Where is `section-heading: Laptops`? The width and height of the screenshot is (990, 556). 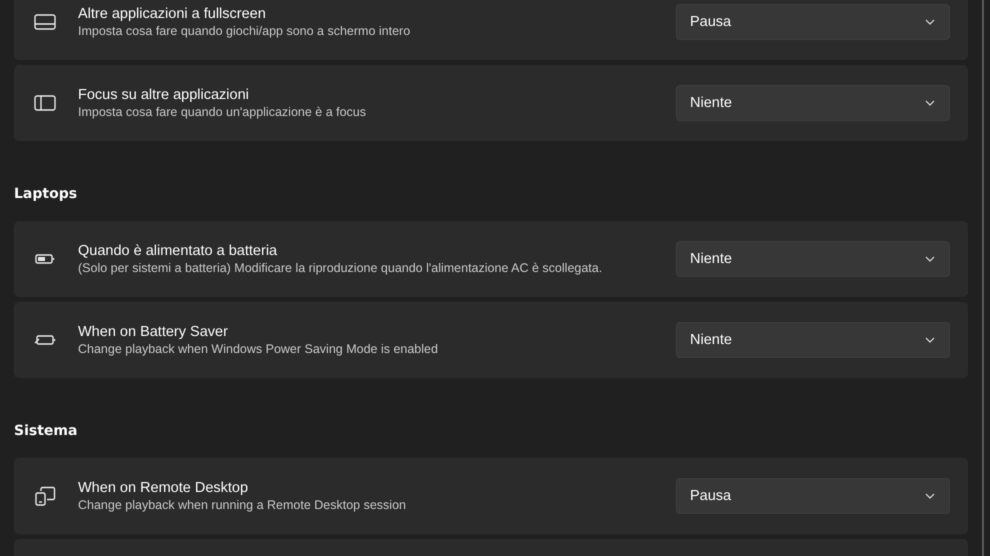 section-heading: Laptops is located at coordinates (46, 194).